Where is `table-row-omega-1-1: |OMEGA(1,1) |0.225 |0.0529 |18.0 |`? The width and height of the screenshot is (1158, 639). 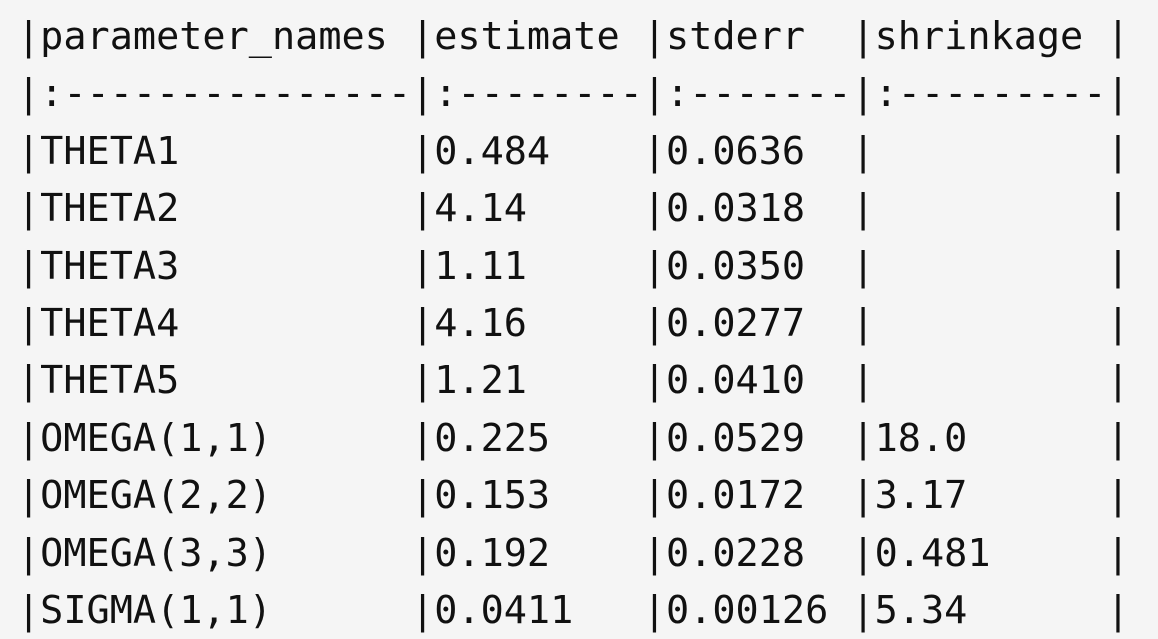
table-row-omega-1-1: |OMEGA(1,1) |0.225 |0.0529 |18.0 | is located at coordinates (573, 438).